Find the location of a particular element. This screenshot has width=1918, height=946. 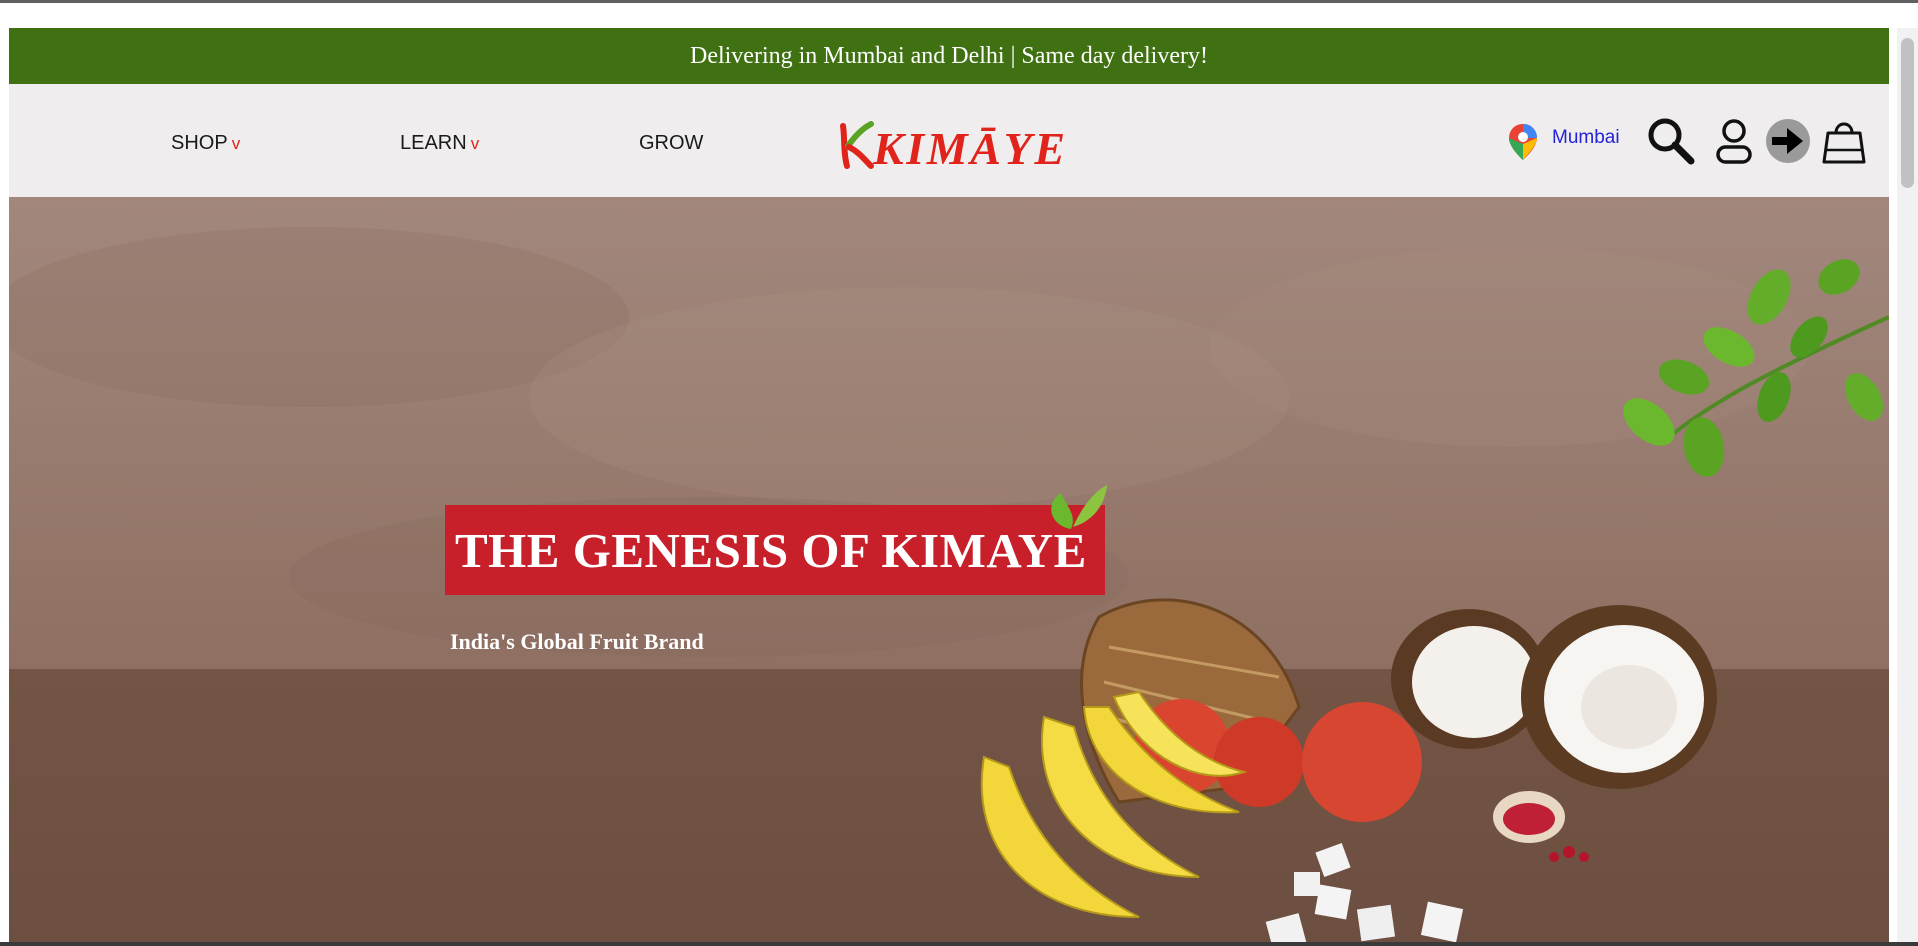

nav-learn-label: LEARN is located at coordinates (433, 143).